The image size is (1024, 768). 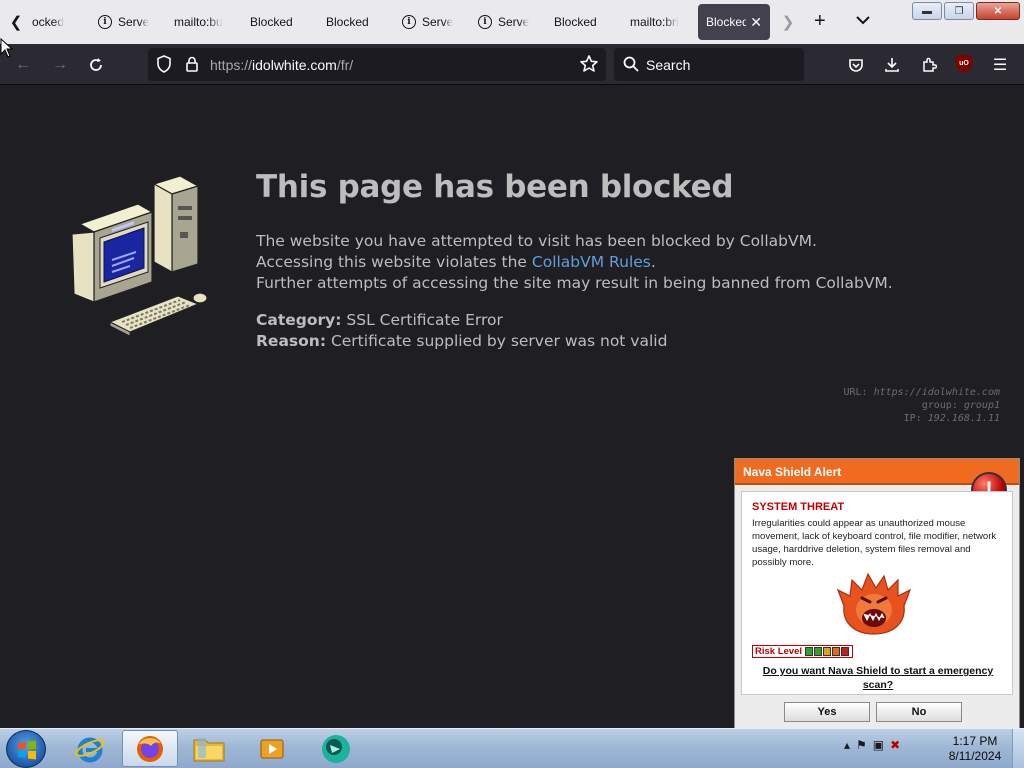 I want to click on tab: mailto:bri, so click(x=658, y=22).